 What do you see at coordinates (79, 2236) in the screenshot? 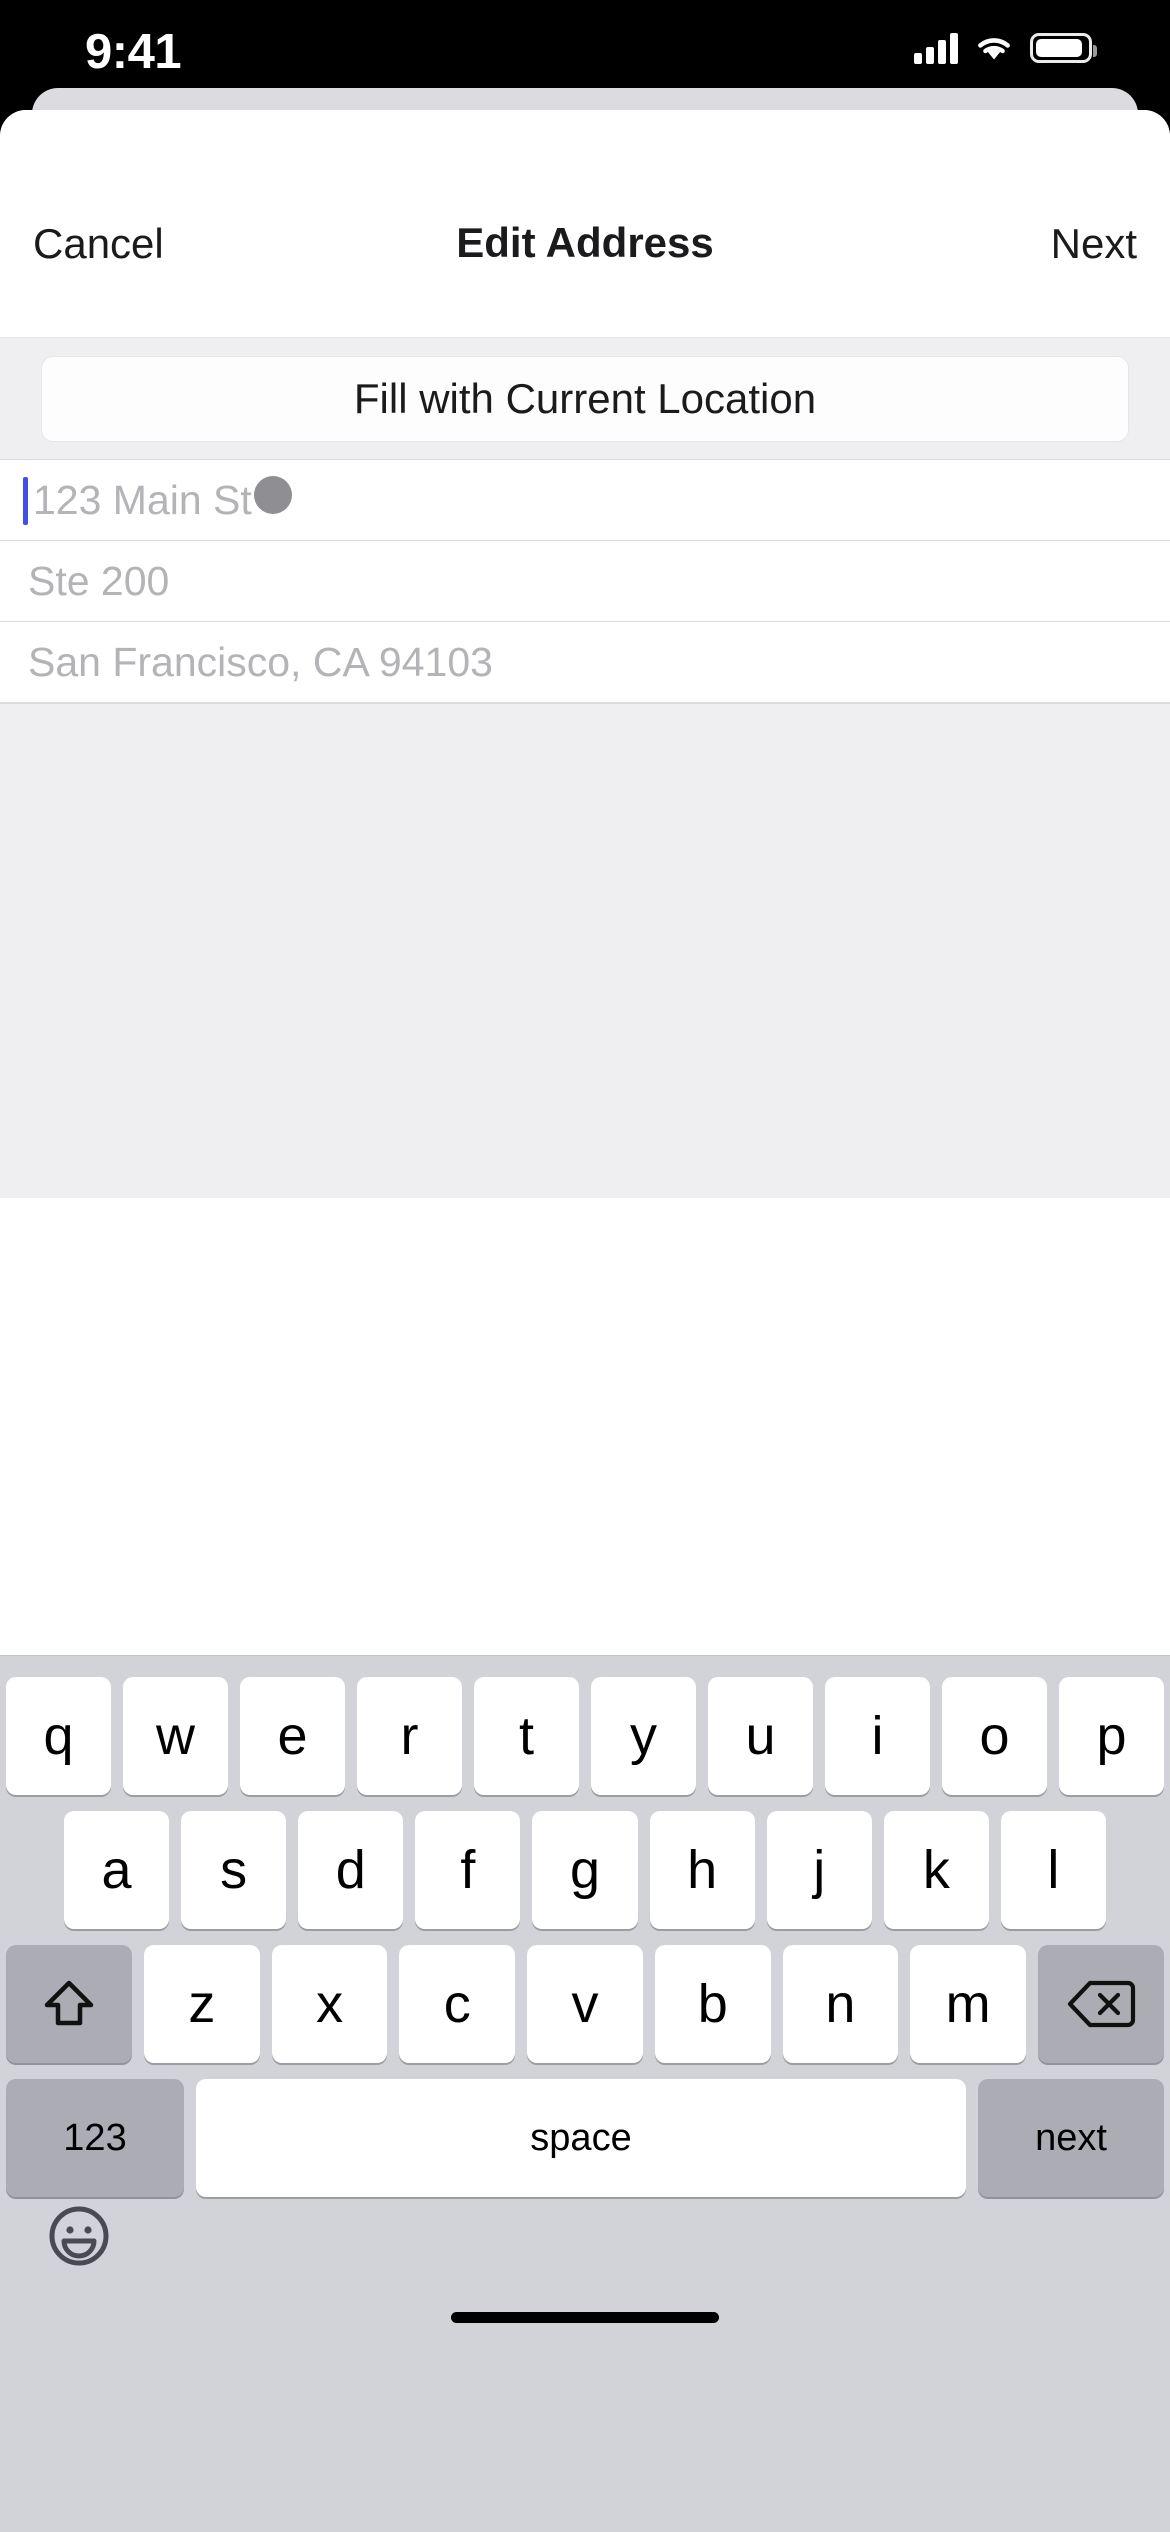
I see `smiley-face-icon` at bounding box center [79, 2236].